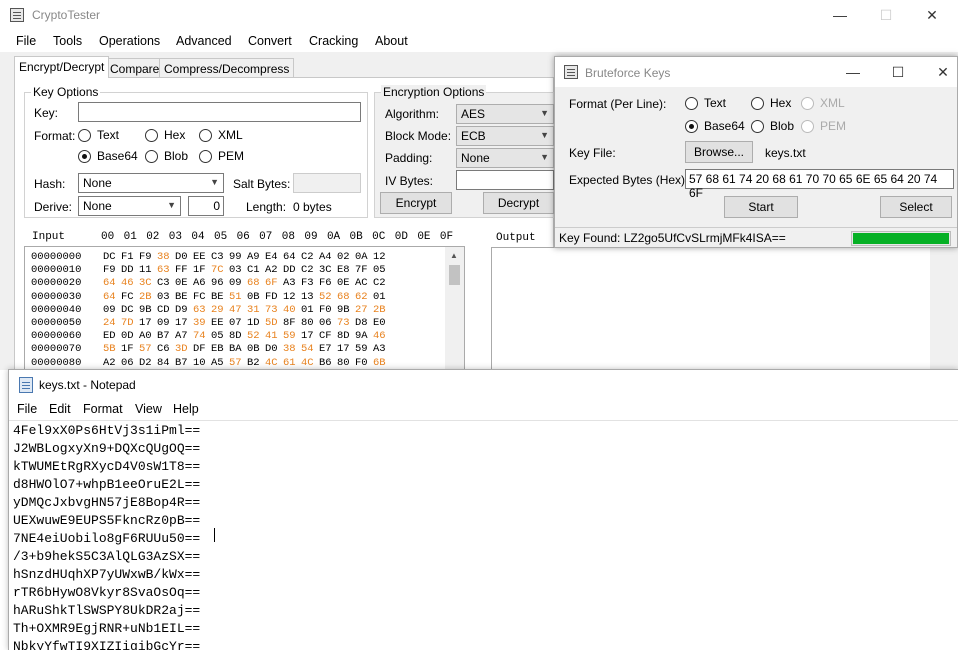  I want to click on select-button: Select, so click(916, 207).